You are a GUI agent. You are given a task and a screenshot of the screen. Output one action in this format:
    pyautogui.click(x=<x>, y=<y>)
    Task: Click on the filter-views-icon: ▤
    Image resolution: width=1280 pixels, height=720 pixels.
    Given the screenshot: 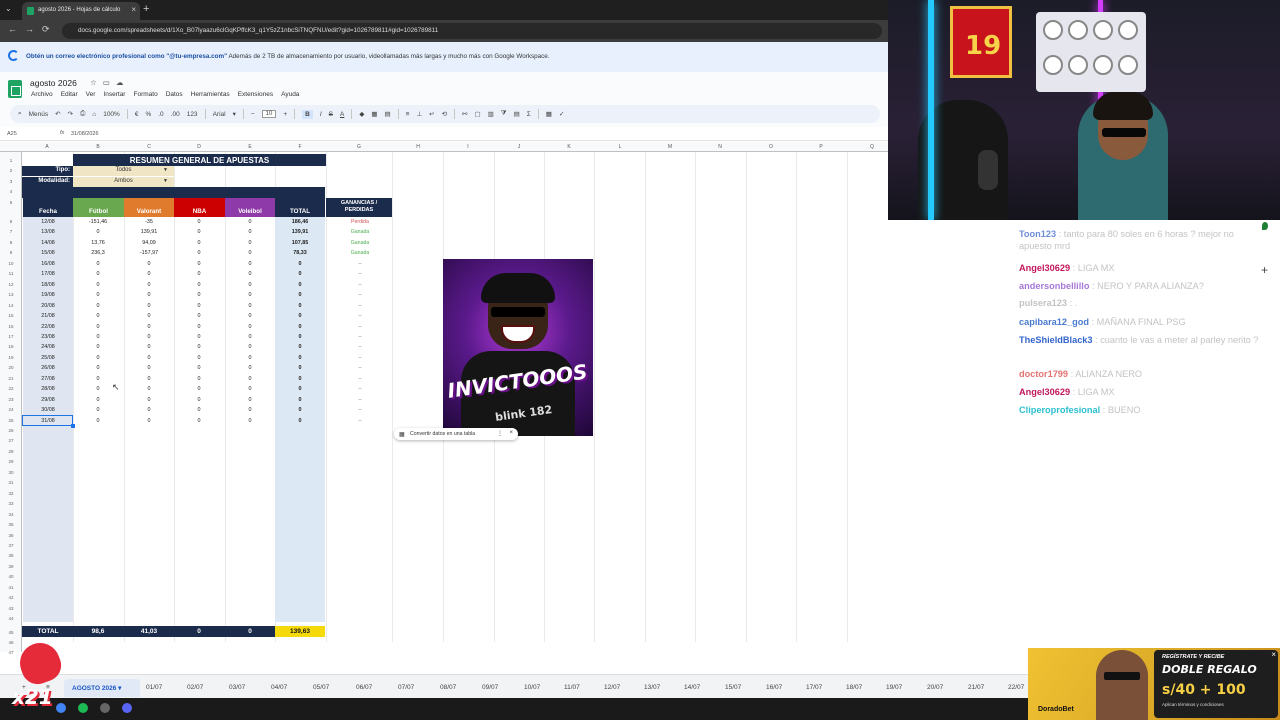 What is the action you would take?
    pyautogui.click(x=517, y=114)
    